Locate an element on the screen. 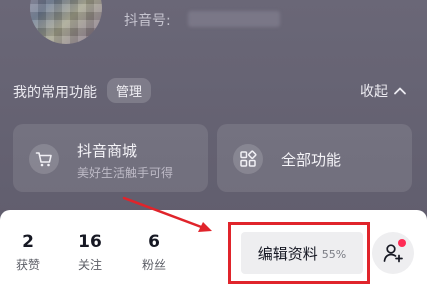  shop-card-title: 抖音商城 is located at coordinates (107, 151).